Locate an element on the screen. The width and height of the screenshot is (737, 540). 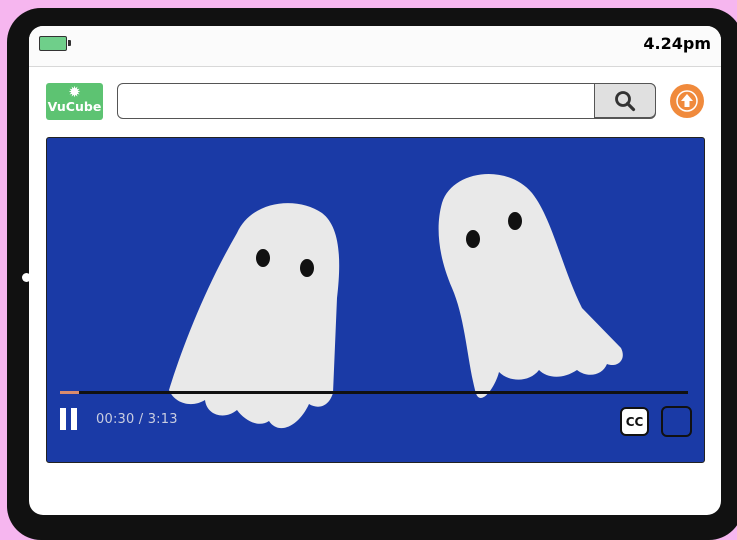
sun-star-icon: ✹ is located at coordinates (74, 92).